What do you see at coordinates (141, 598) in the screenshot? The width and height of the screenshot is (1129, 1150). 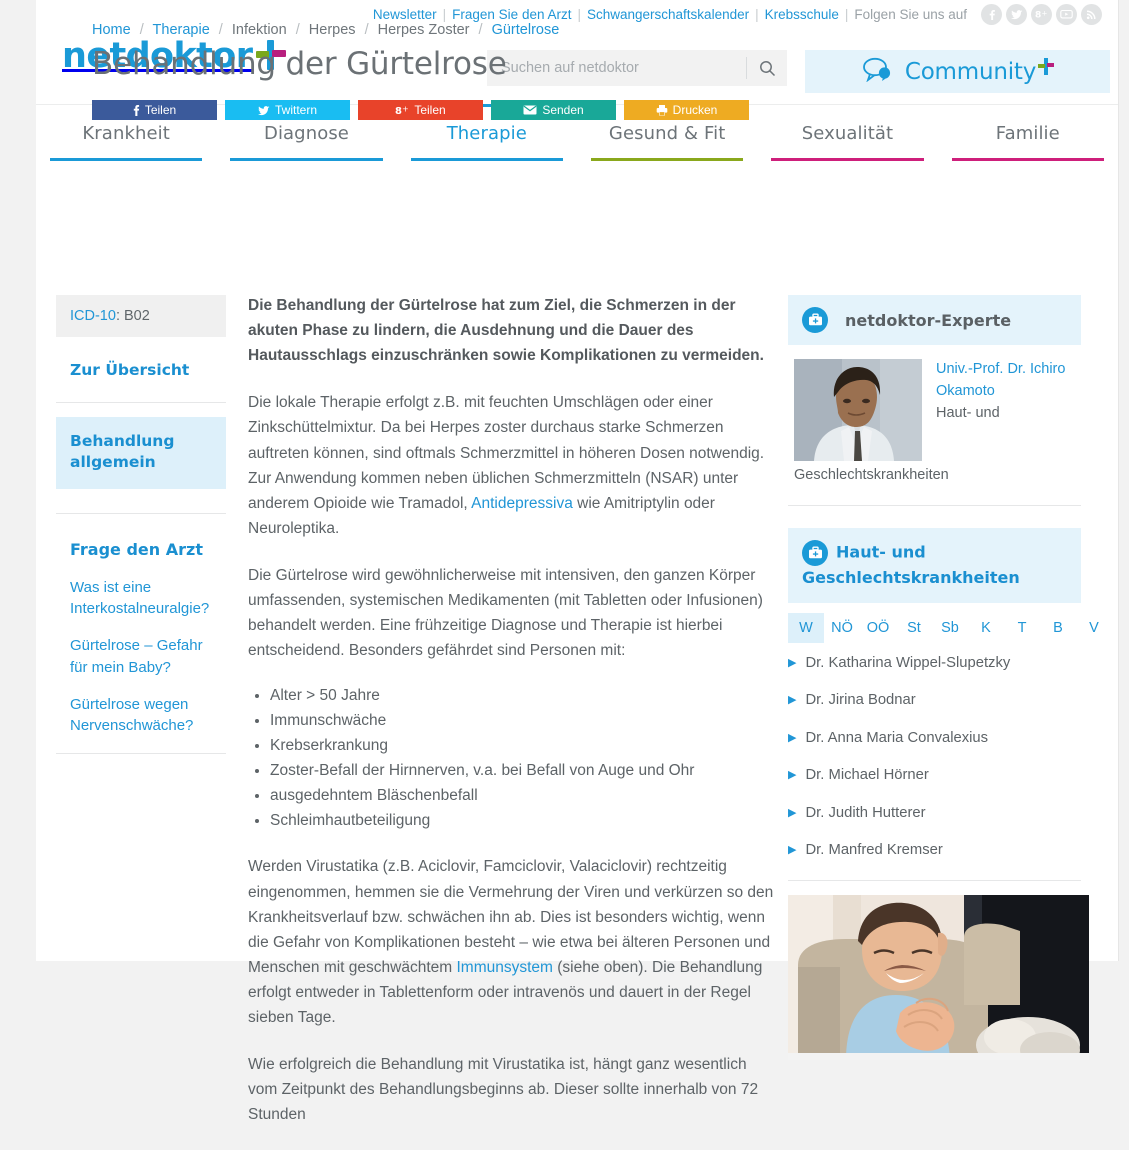 I see `ask-question-link: Was ist eine Interkostalneuralgie?` at bounding box center [141, 598].